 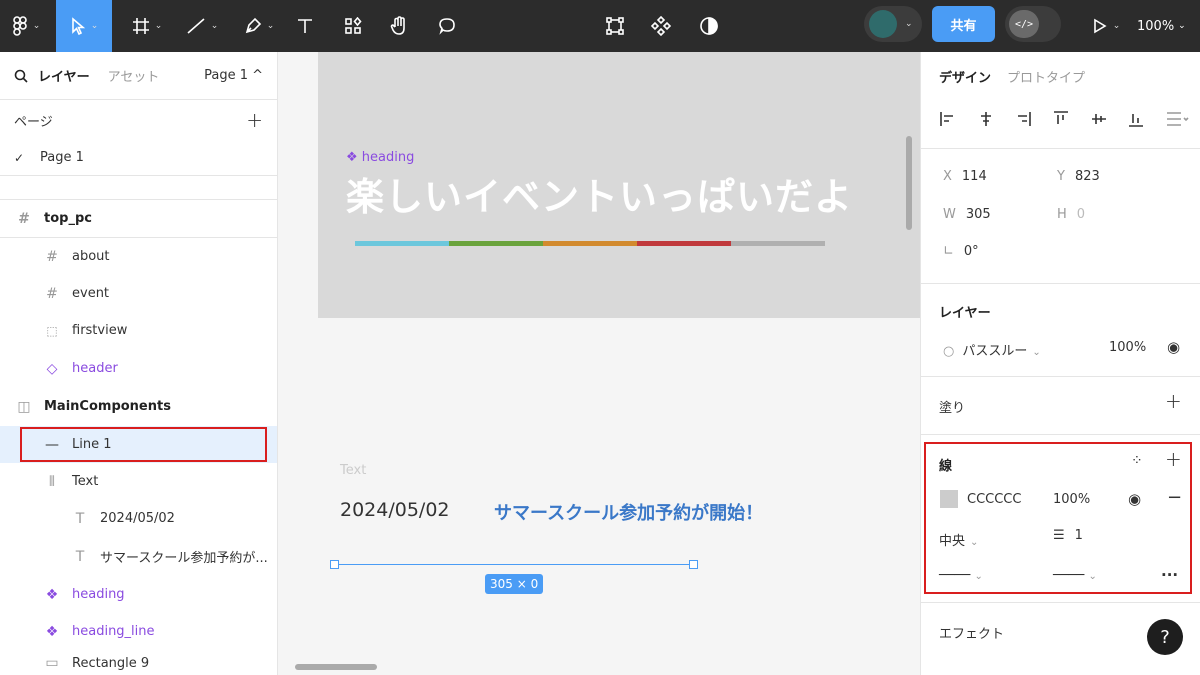 I want to click on tab-prototype: プロトタイプ, so click(x=1046, y=76).